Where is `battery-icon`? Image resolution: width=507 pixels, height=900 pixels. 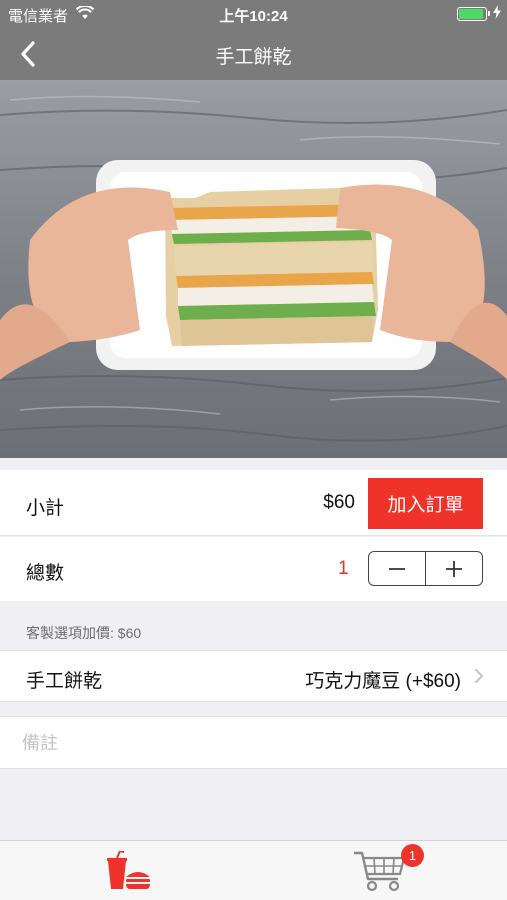 battery-icon is located at coordinates (473, 14).